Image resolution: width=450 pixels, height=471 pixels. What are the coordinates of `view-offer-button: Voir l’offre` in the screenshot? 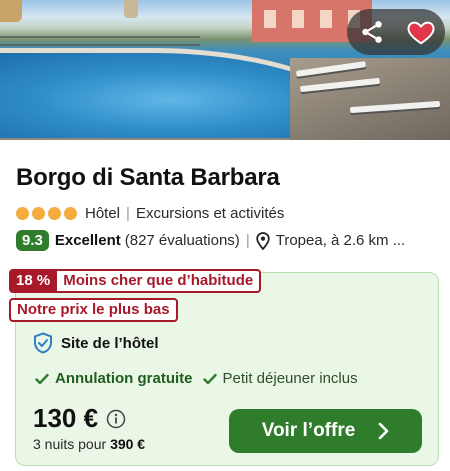 It's located at (325, 431).